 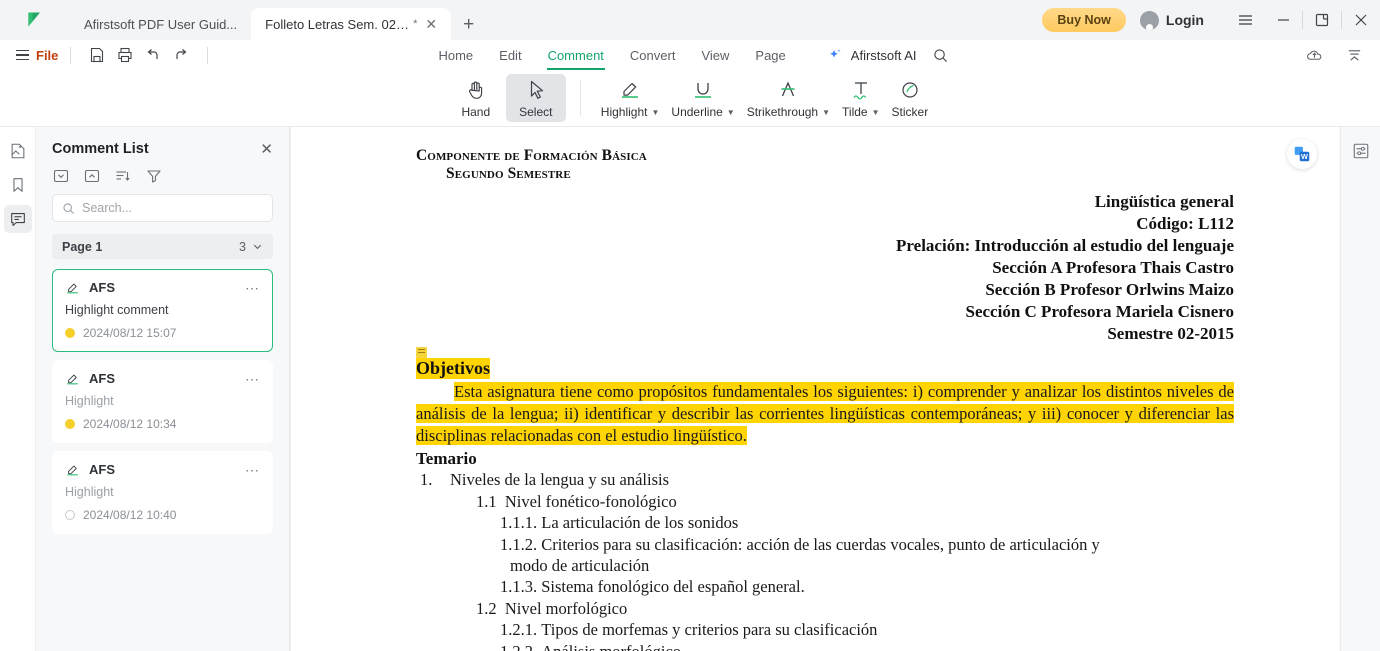 I want to click on search-button, so click(x=941, y=55).